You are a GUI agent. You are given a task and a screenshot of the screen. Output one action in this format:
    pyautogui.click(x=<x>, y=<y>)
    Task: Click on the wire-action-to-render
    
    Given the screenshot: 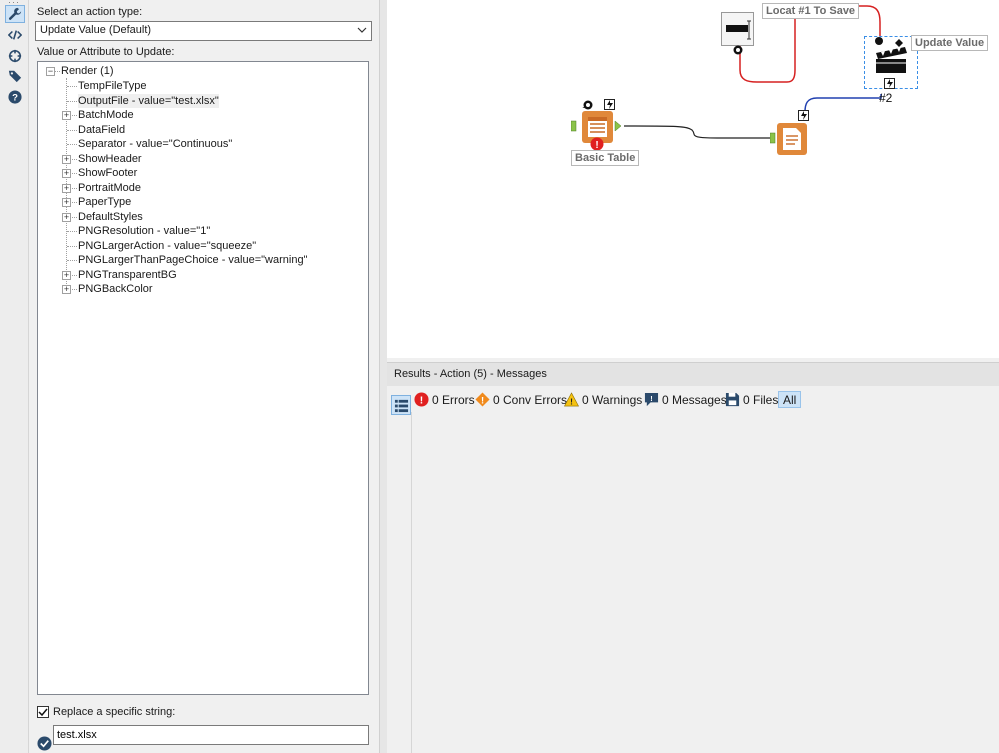 What is the action you would take?
    pyautogui.click(x=843, y=103)
    